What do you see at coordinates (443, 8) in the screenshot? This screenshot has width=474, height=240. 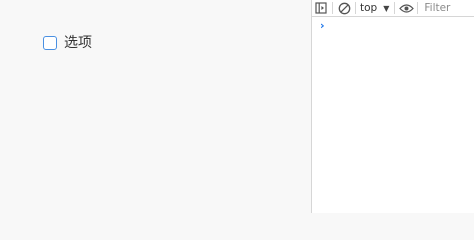 I see `console-filter-input` at bounding box center [443, 8].